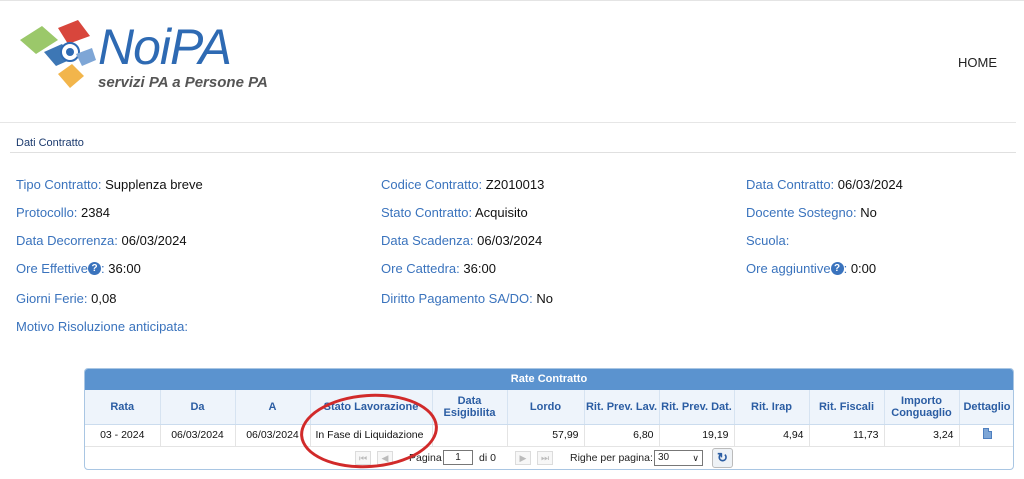  I want to click on field-diritto-pagamento: Diritto Pagamento SA/DO: No, so click(467, 298).